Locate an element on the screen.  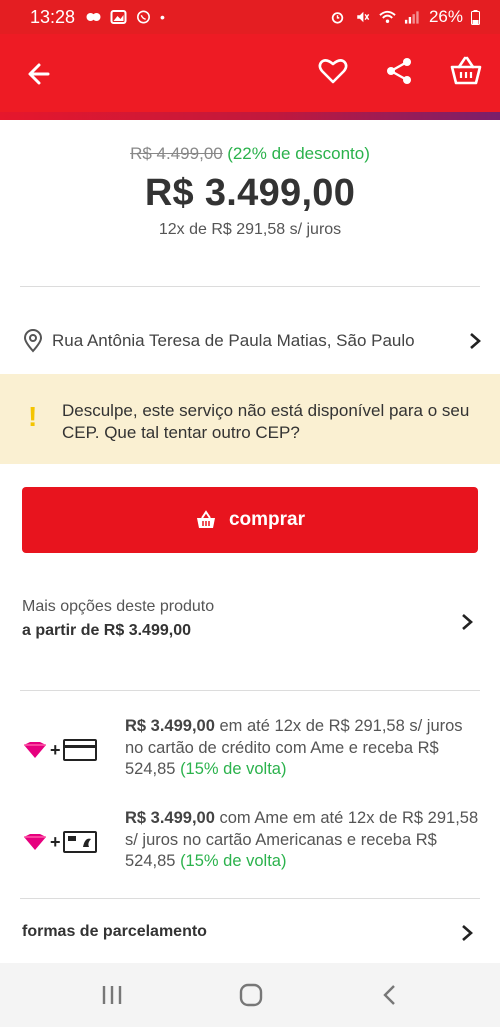
clock: 13:28 is located at coordinates (53, 16).